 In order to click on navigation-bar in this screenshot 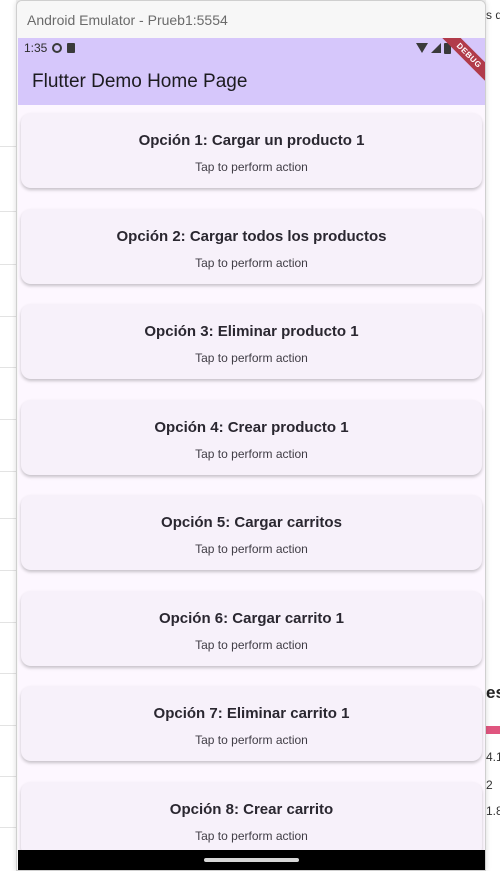, I will do `click(251, 860)`.